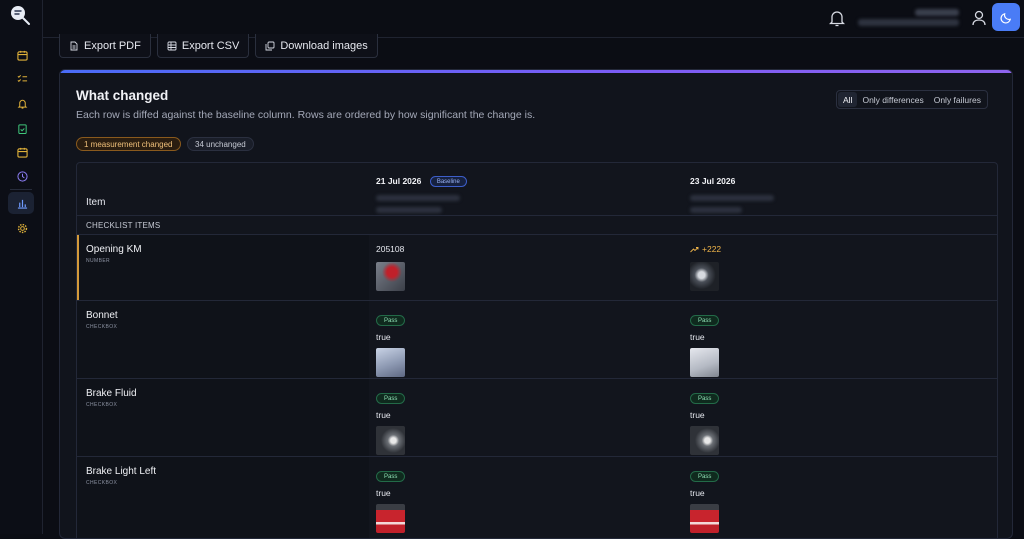  What do you see at coordinates (21, 189) in the screenshot?
I see `sidebar-divider` at bounding box center [21, 189].